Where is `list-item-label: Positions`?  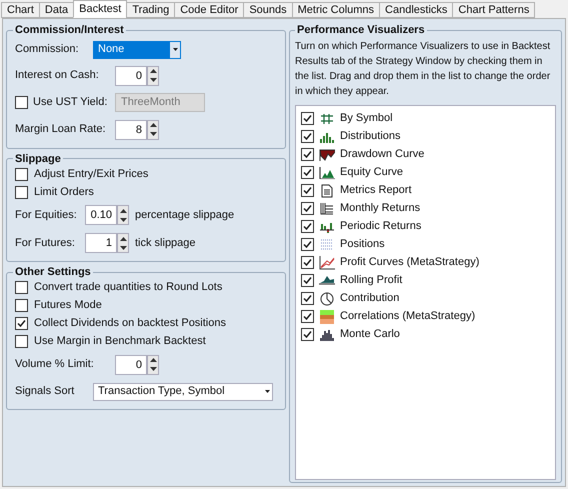 list-item-label: Positions is located at coordinates (362, 244).